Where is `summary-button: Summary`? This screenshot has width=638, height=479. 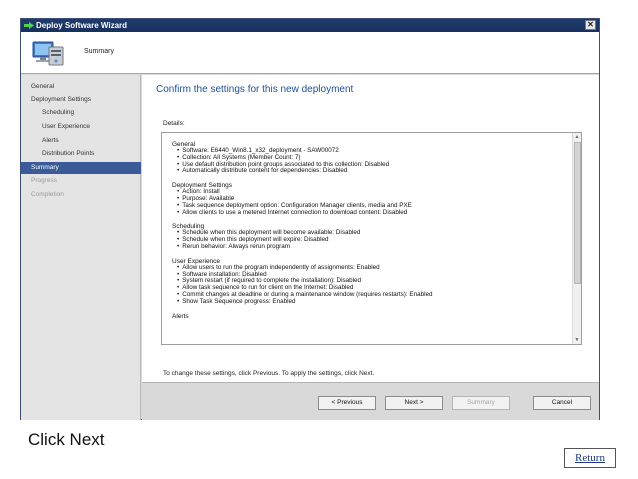 summary-button: Summary is located at coordinates (481, 403).